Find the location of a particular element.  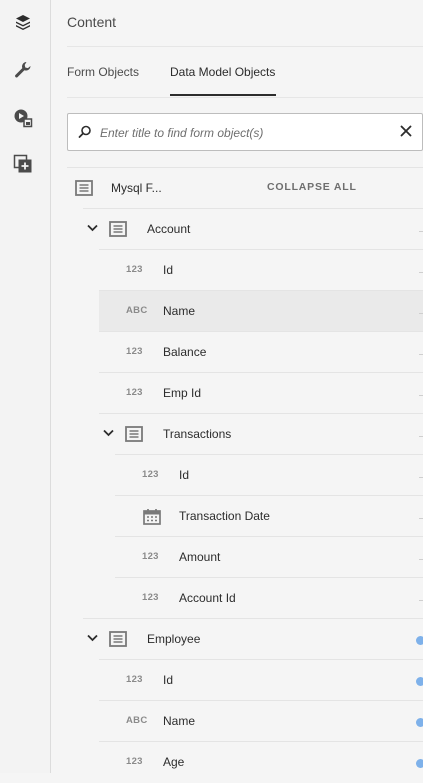

search-box is located at coordinates (245, 132).